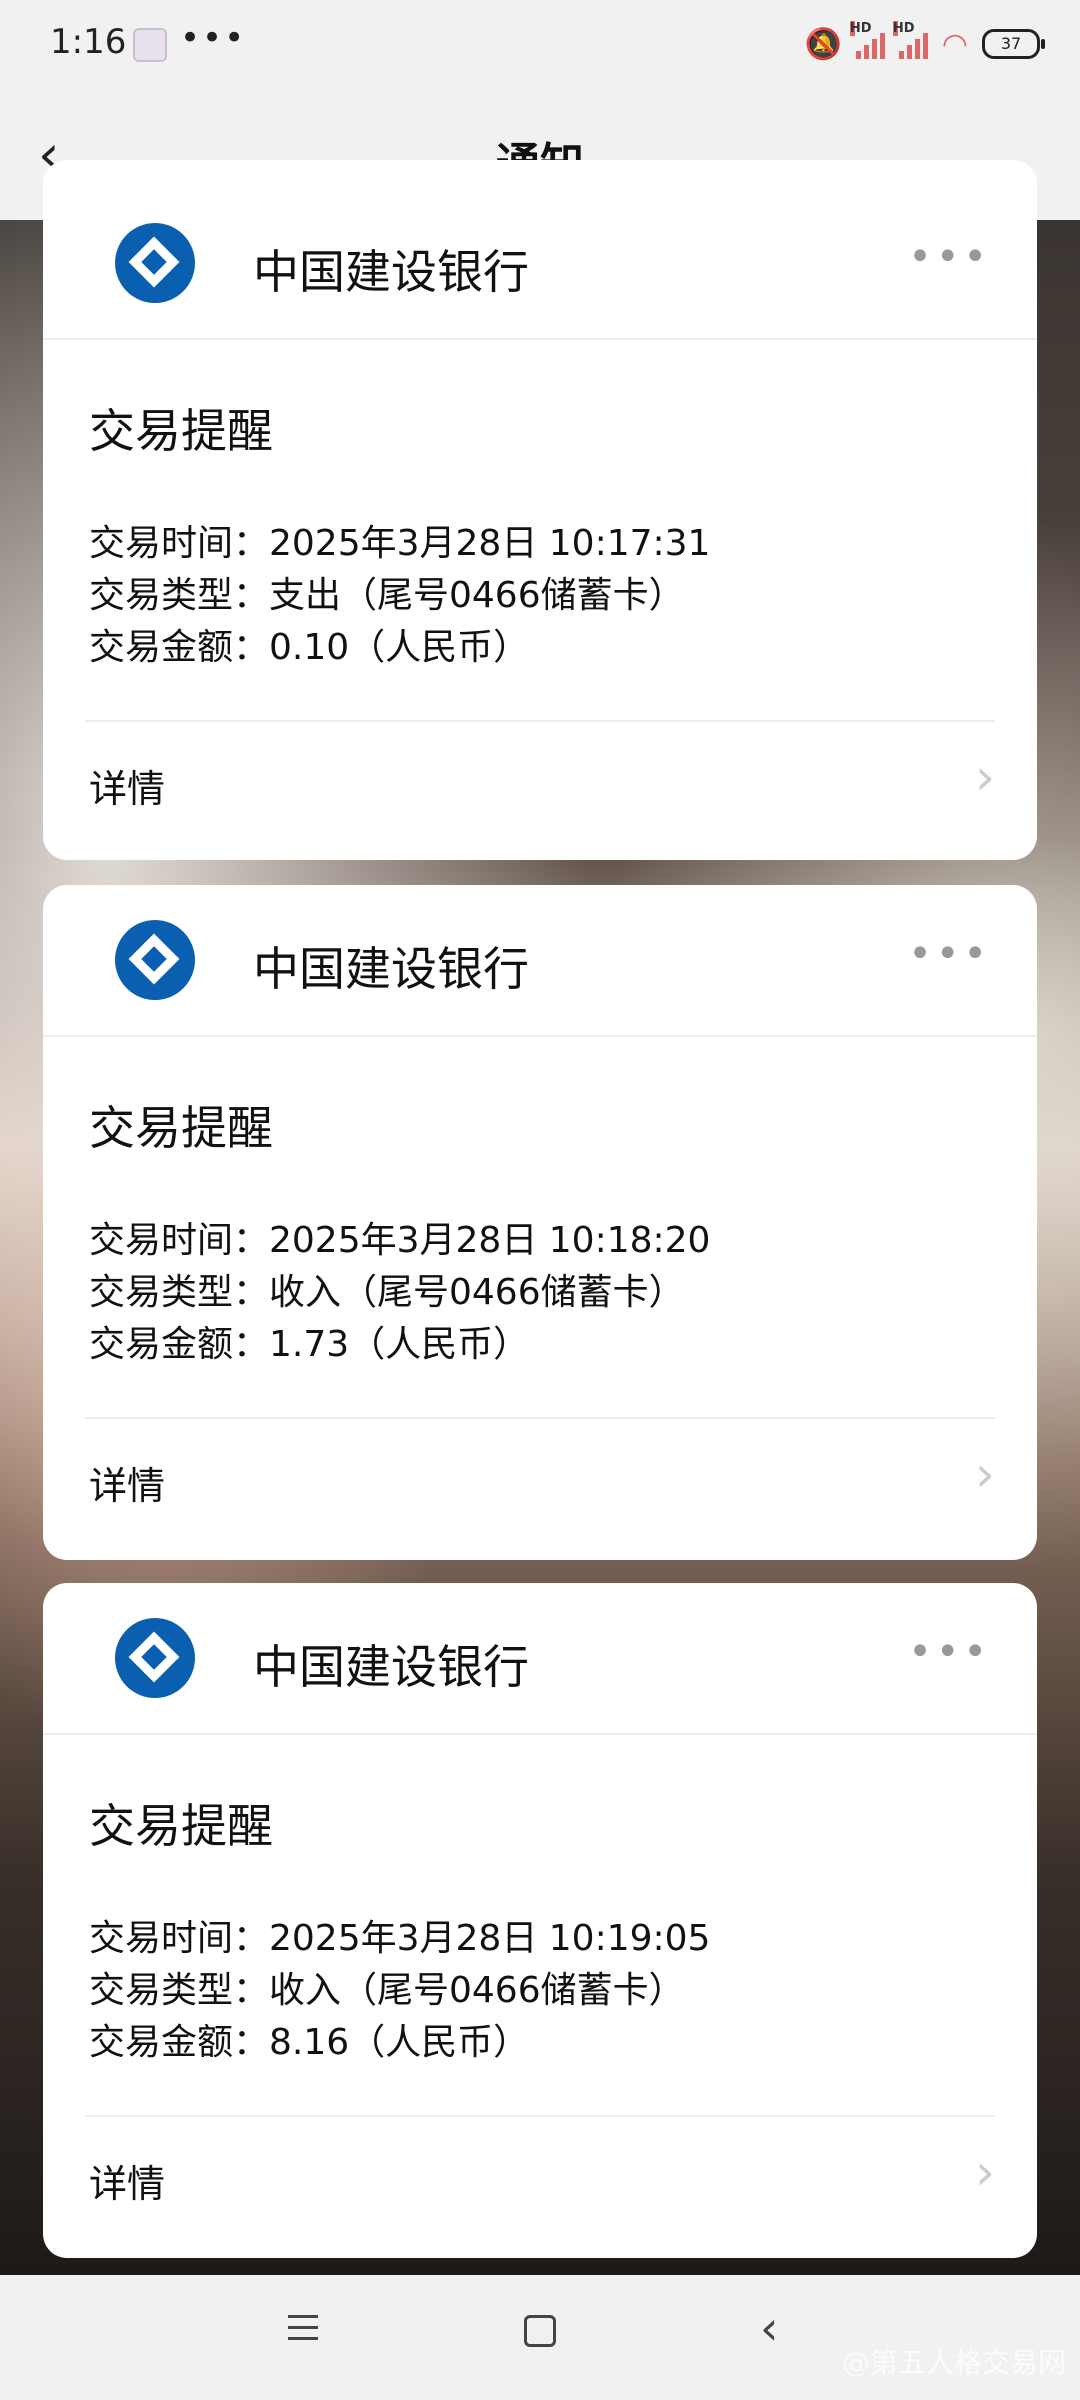 This screenshot has width=1080, height=2400. Describe the element at coordinates (400, 543) in the screenshot. I see `transaction-time: 交易时间：2025年3月28日 10:17:31` at that location.